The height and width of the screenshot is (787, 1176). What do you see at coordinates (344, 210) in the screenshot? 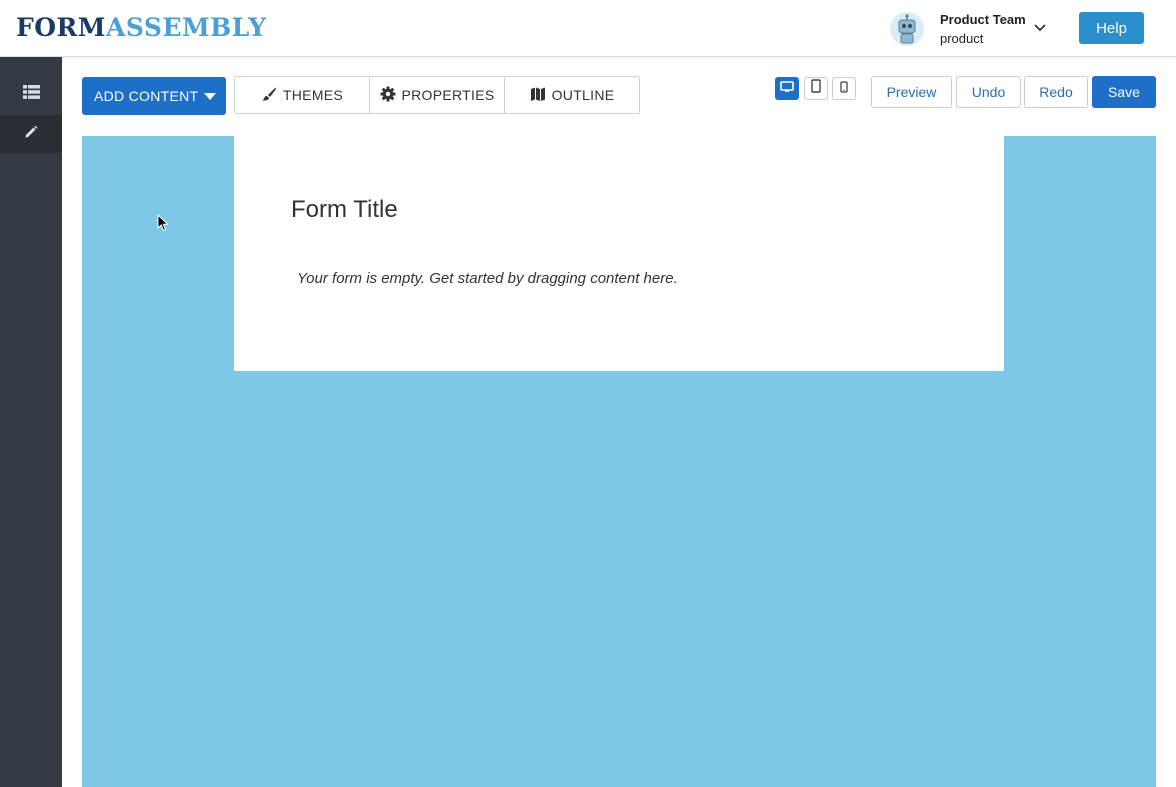
I see `form-title: Form Title` at bounding box center [344, 210].